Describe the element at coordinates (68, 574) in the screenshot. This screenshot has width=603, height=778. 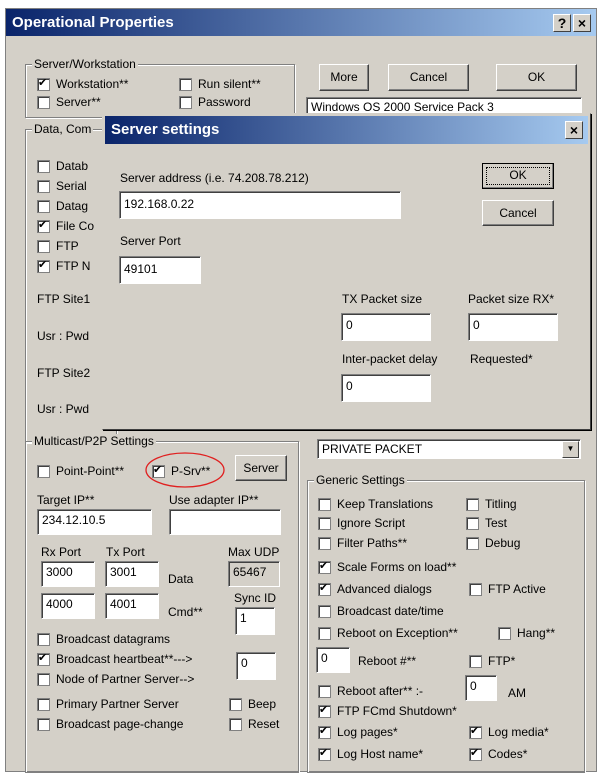
I see `rx-port-input: 3000` at that location.